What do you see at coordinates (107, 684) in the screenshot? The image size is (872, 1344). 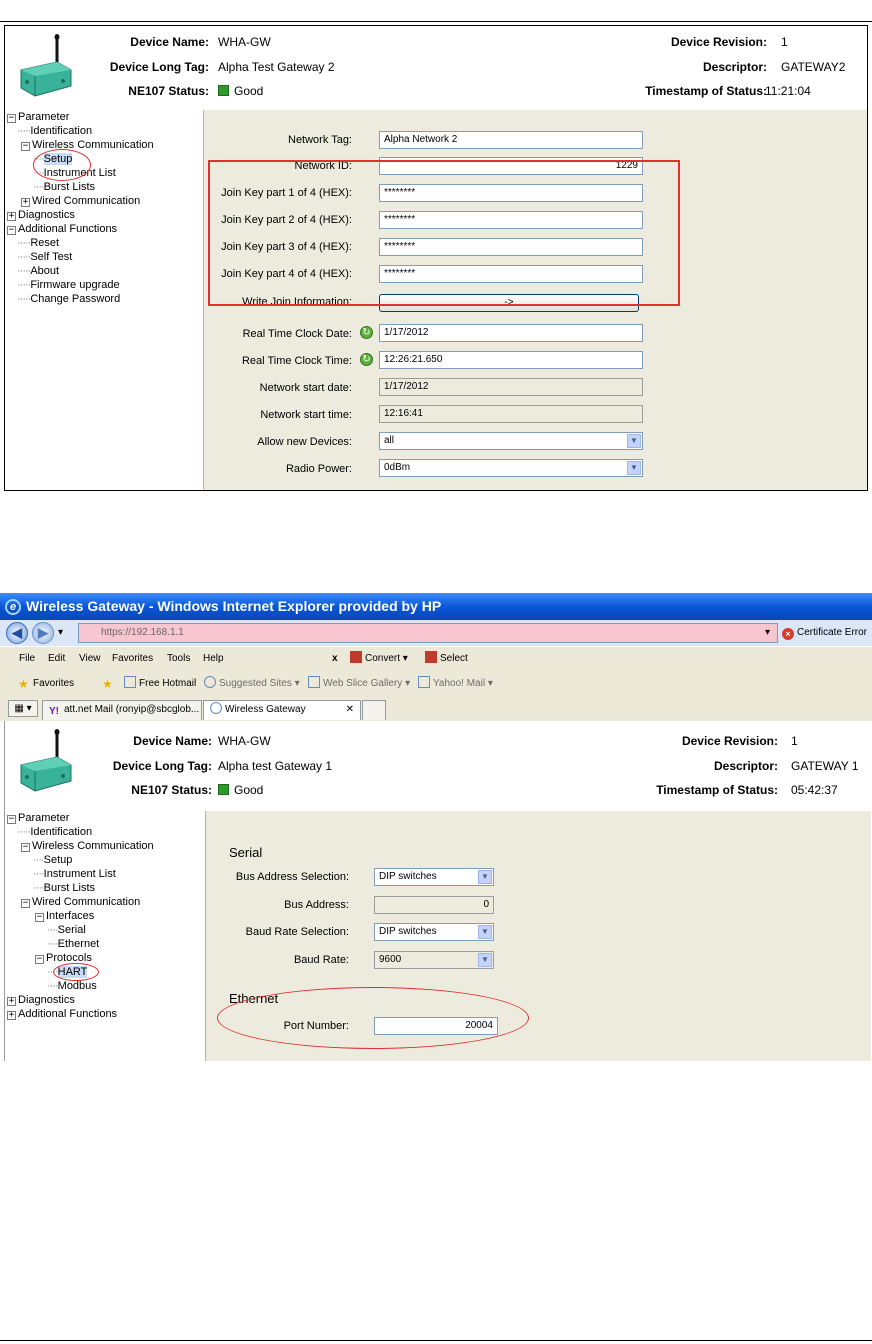 I see `add-favorites-icon: ★` at bounding box center [107, 684].